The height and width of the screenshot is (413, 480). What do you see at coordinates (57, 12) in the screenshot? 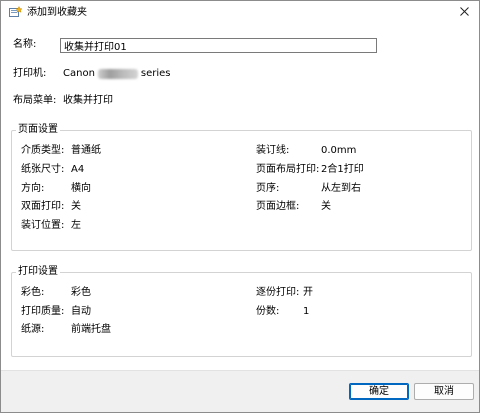
I see `window-title: 添加到收藏夹` at bounding box center [57, 12].